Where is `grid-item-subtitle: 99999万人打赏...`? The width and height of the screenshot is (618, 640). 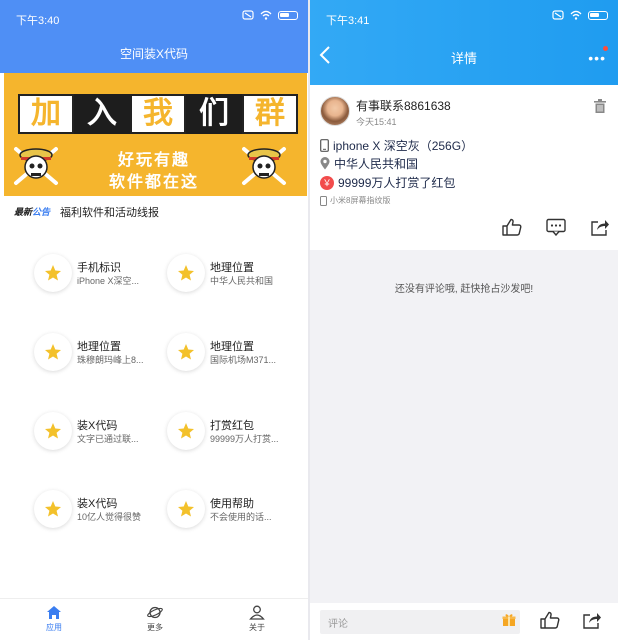
grid-item-subtitle: 99999万人打赏... is located at coordinates (244, 439).